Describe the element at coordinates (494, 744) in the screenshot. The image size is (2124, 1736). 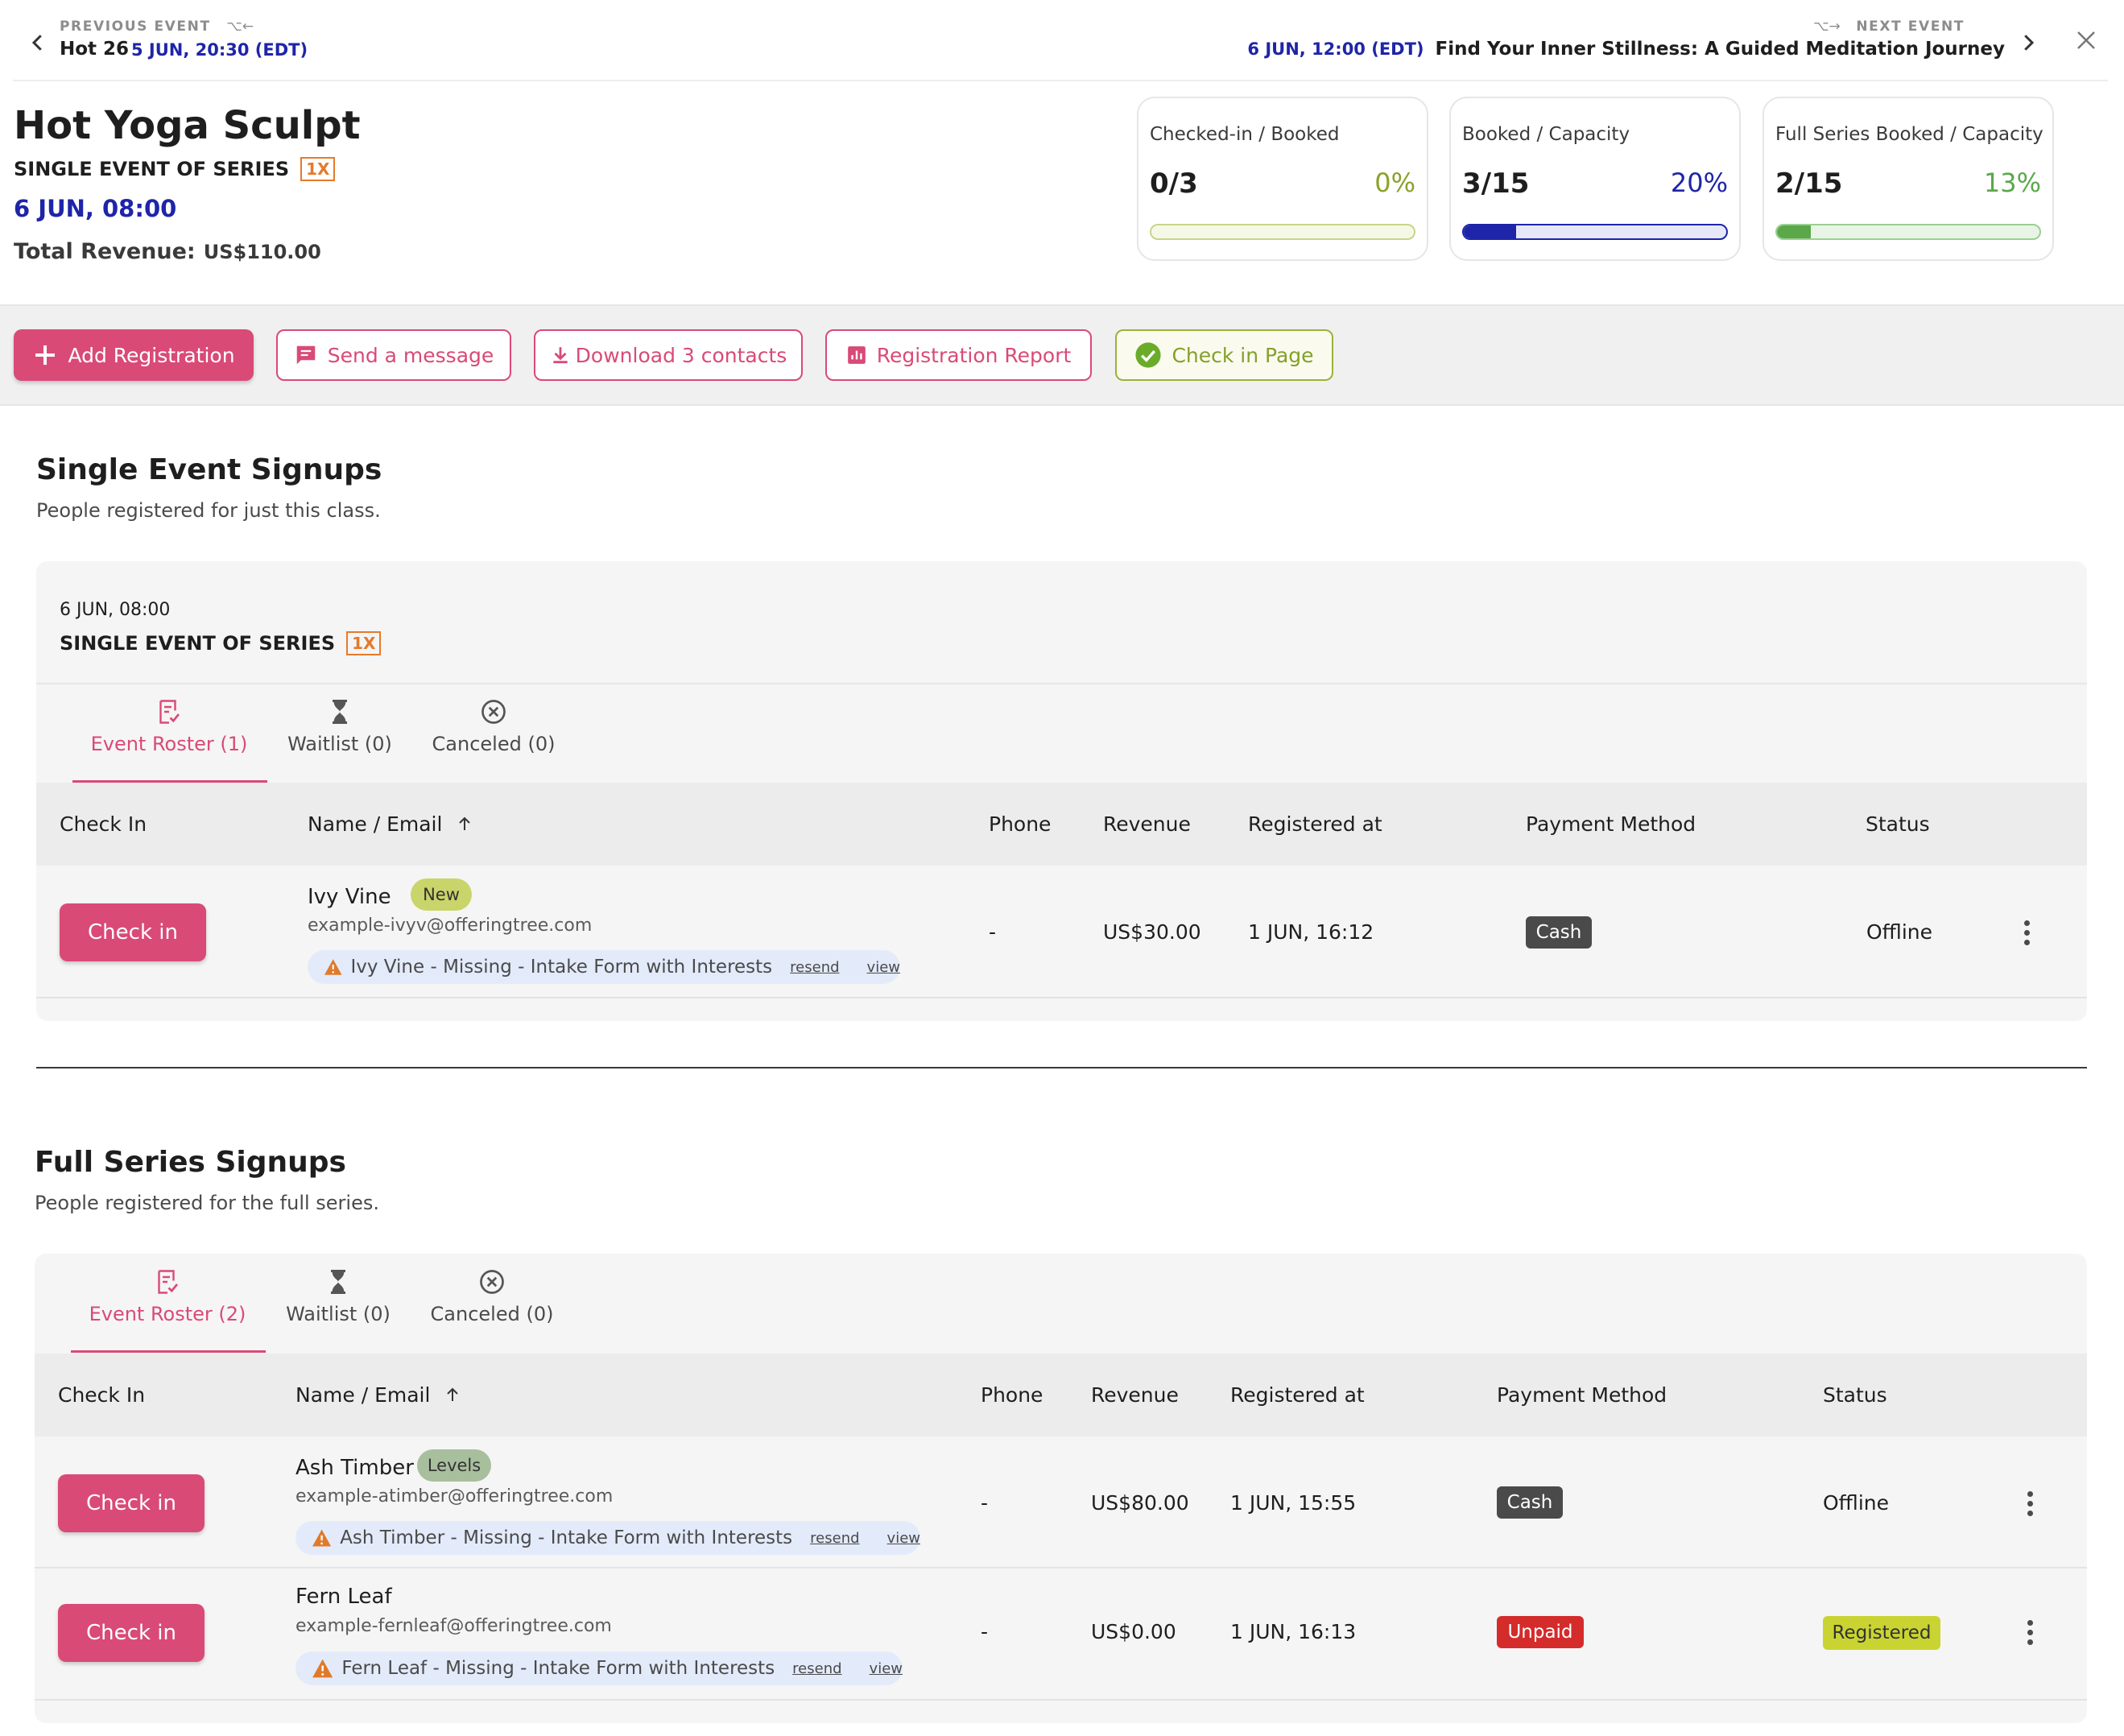
I see `tab-canceled-label: Canceled (0)` at that location.